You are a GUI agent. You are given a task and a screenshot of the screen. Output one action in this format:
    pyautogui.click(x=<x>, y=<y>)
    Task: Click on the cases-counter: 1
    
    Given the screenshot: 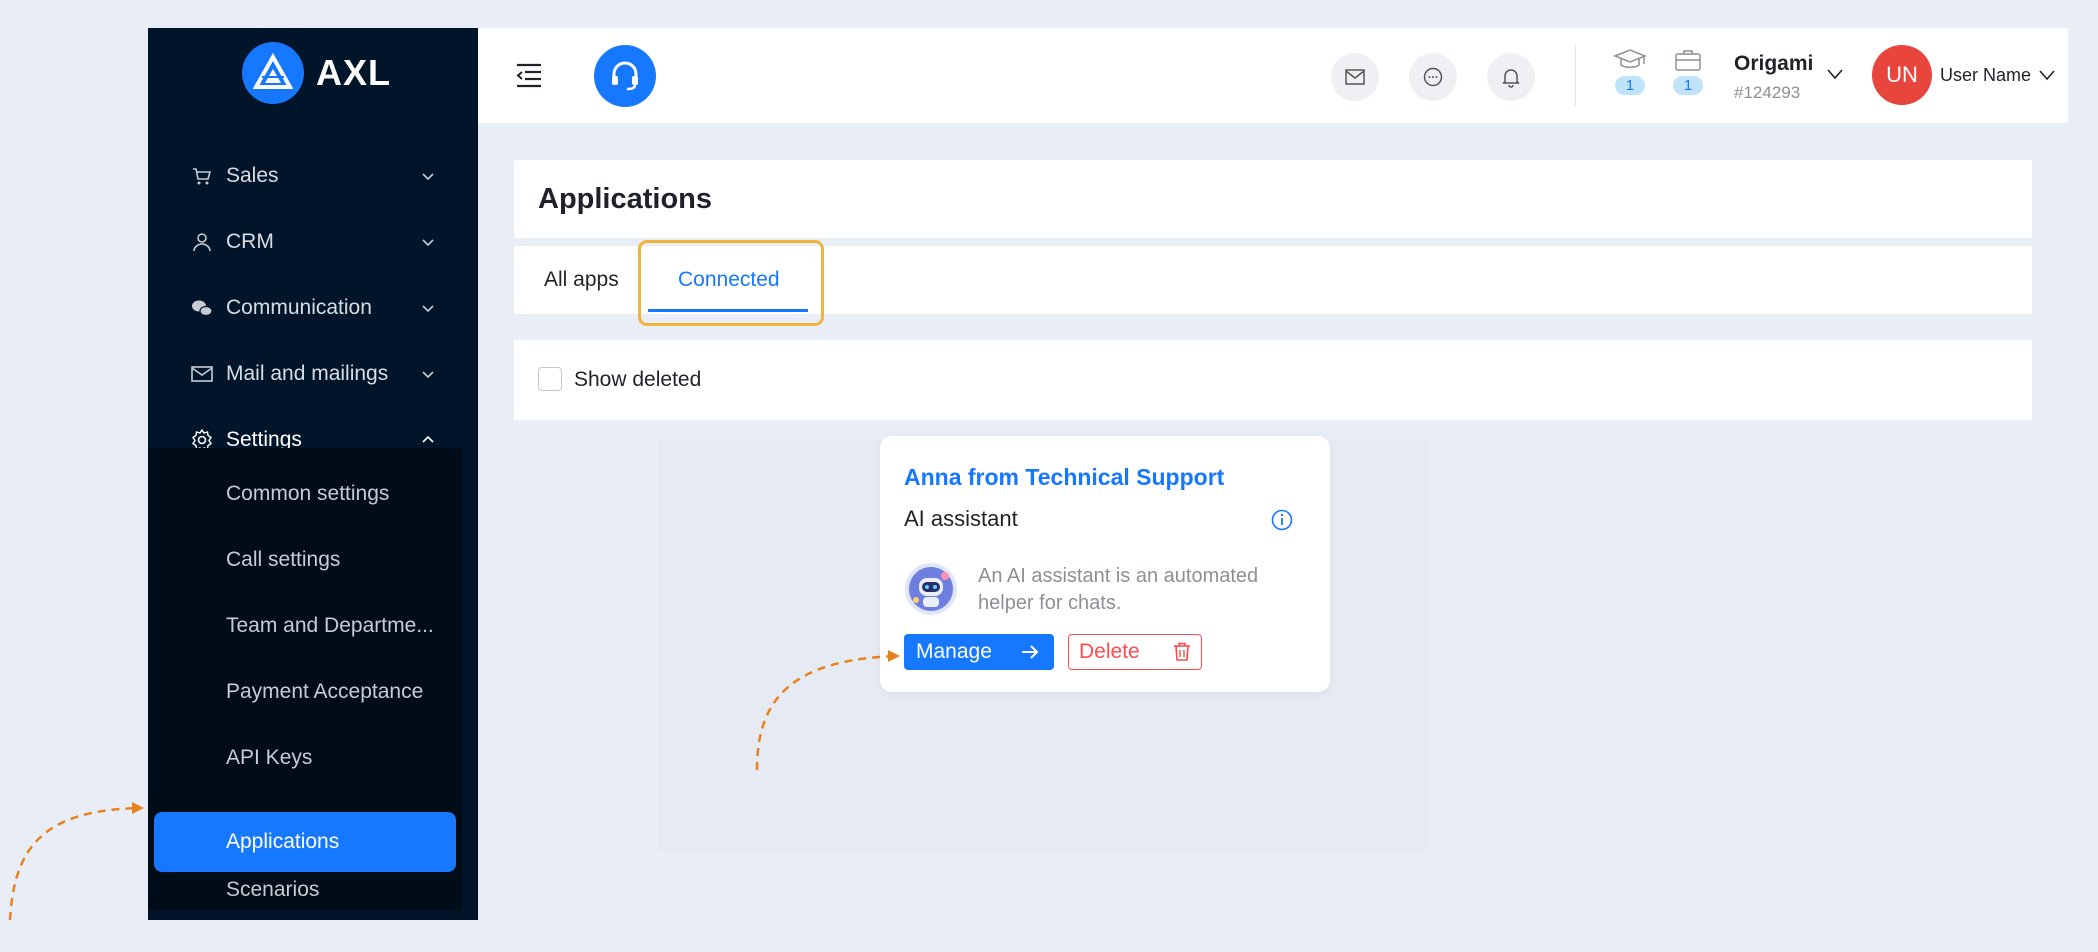 What is the action you would take?
    pyautogui.click(x=1688, y=71)
    